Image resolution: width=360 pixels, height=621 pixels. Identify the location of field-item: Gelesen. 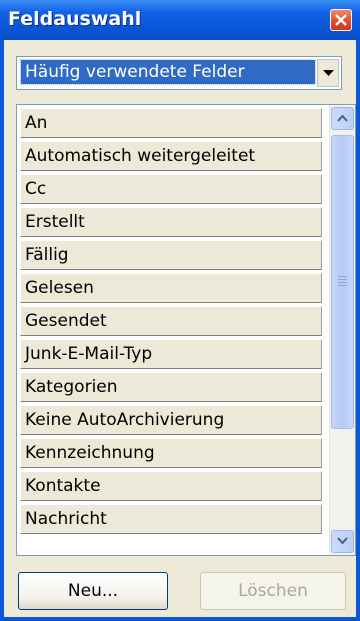
(171, 288).